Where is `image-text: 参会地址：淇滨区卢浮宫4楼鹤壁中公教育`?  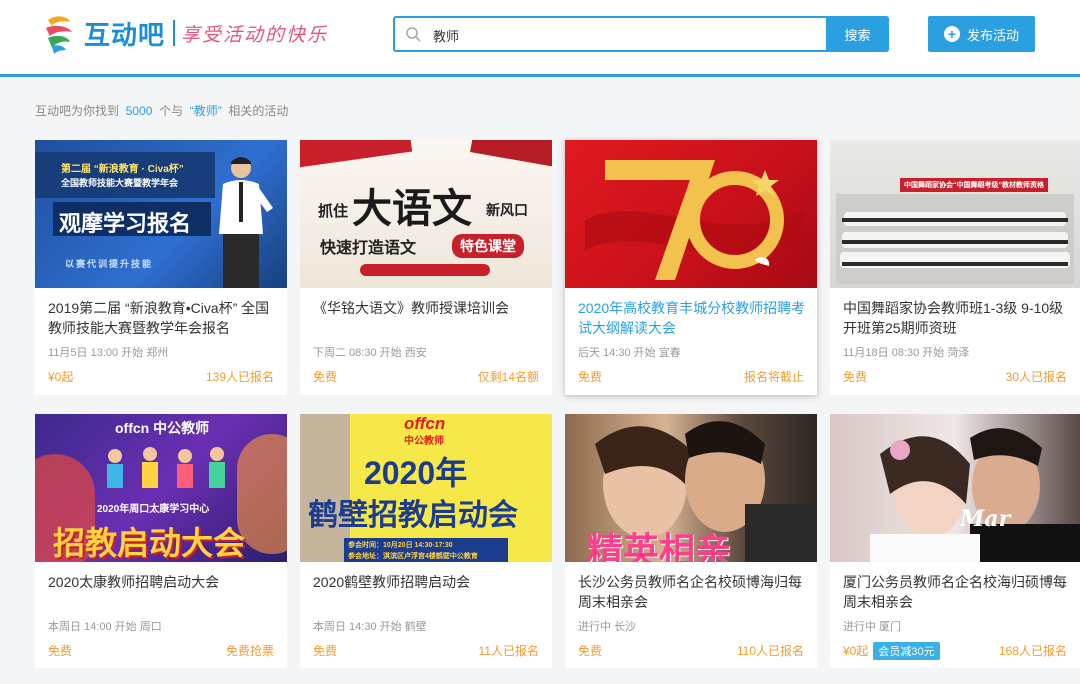 image-text: 参会地址：淇滨区卢浮宫4楼鹤壁中公教育 is located at coordinates (413, 556).